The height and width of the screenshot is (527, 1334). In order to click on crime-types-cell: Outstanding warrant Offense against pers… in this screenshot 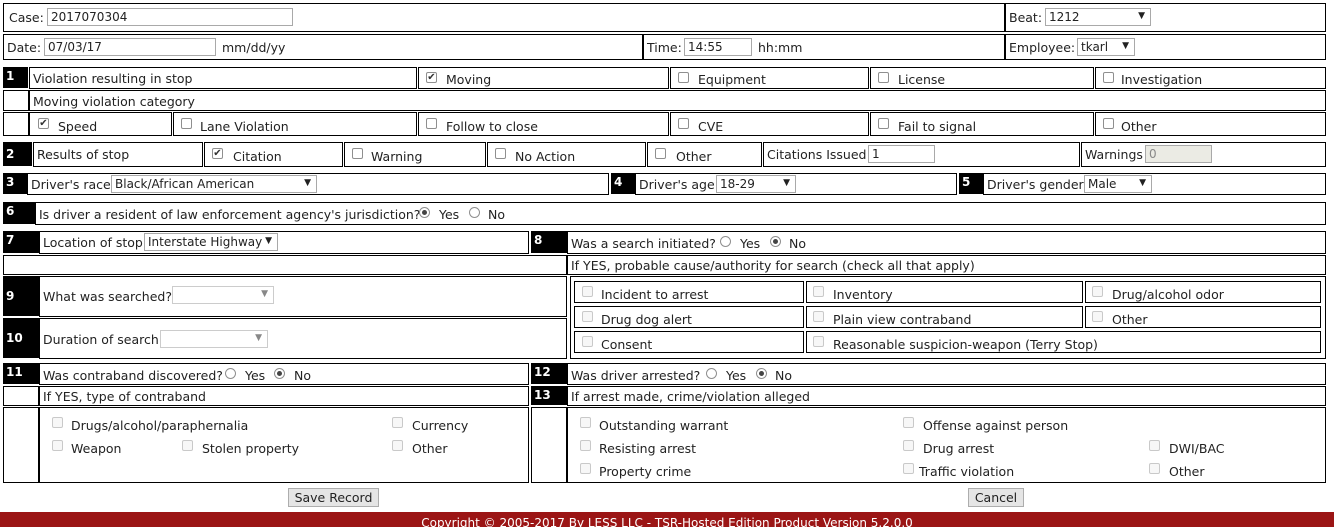, I will do `click(946, 445)`.